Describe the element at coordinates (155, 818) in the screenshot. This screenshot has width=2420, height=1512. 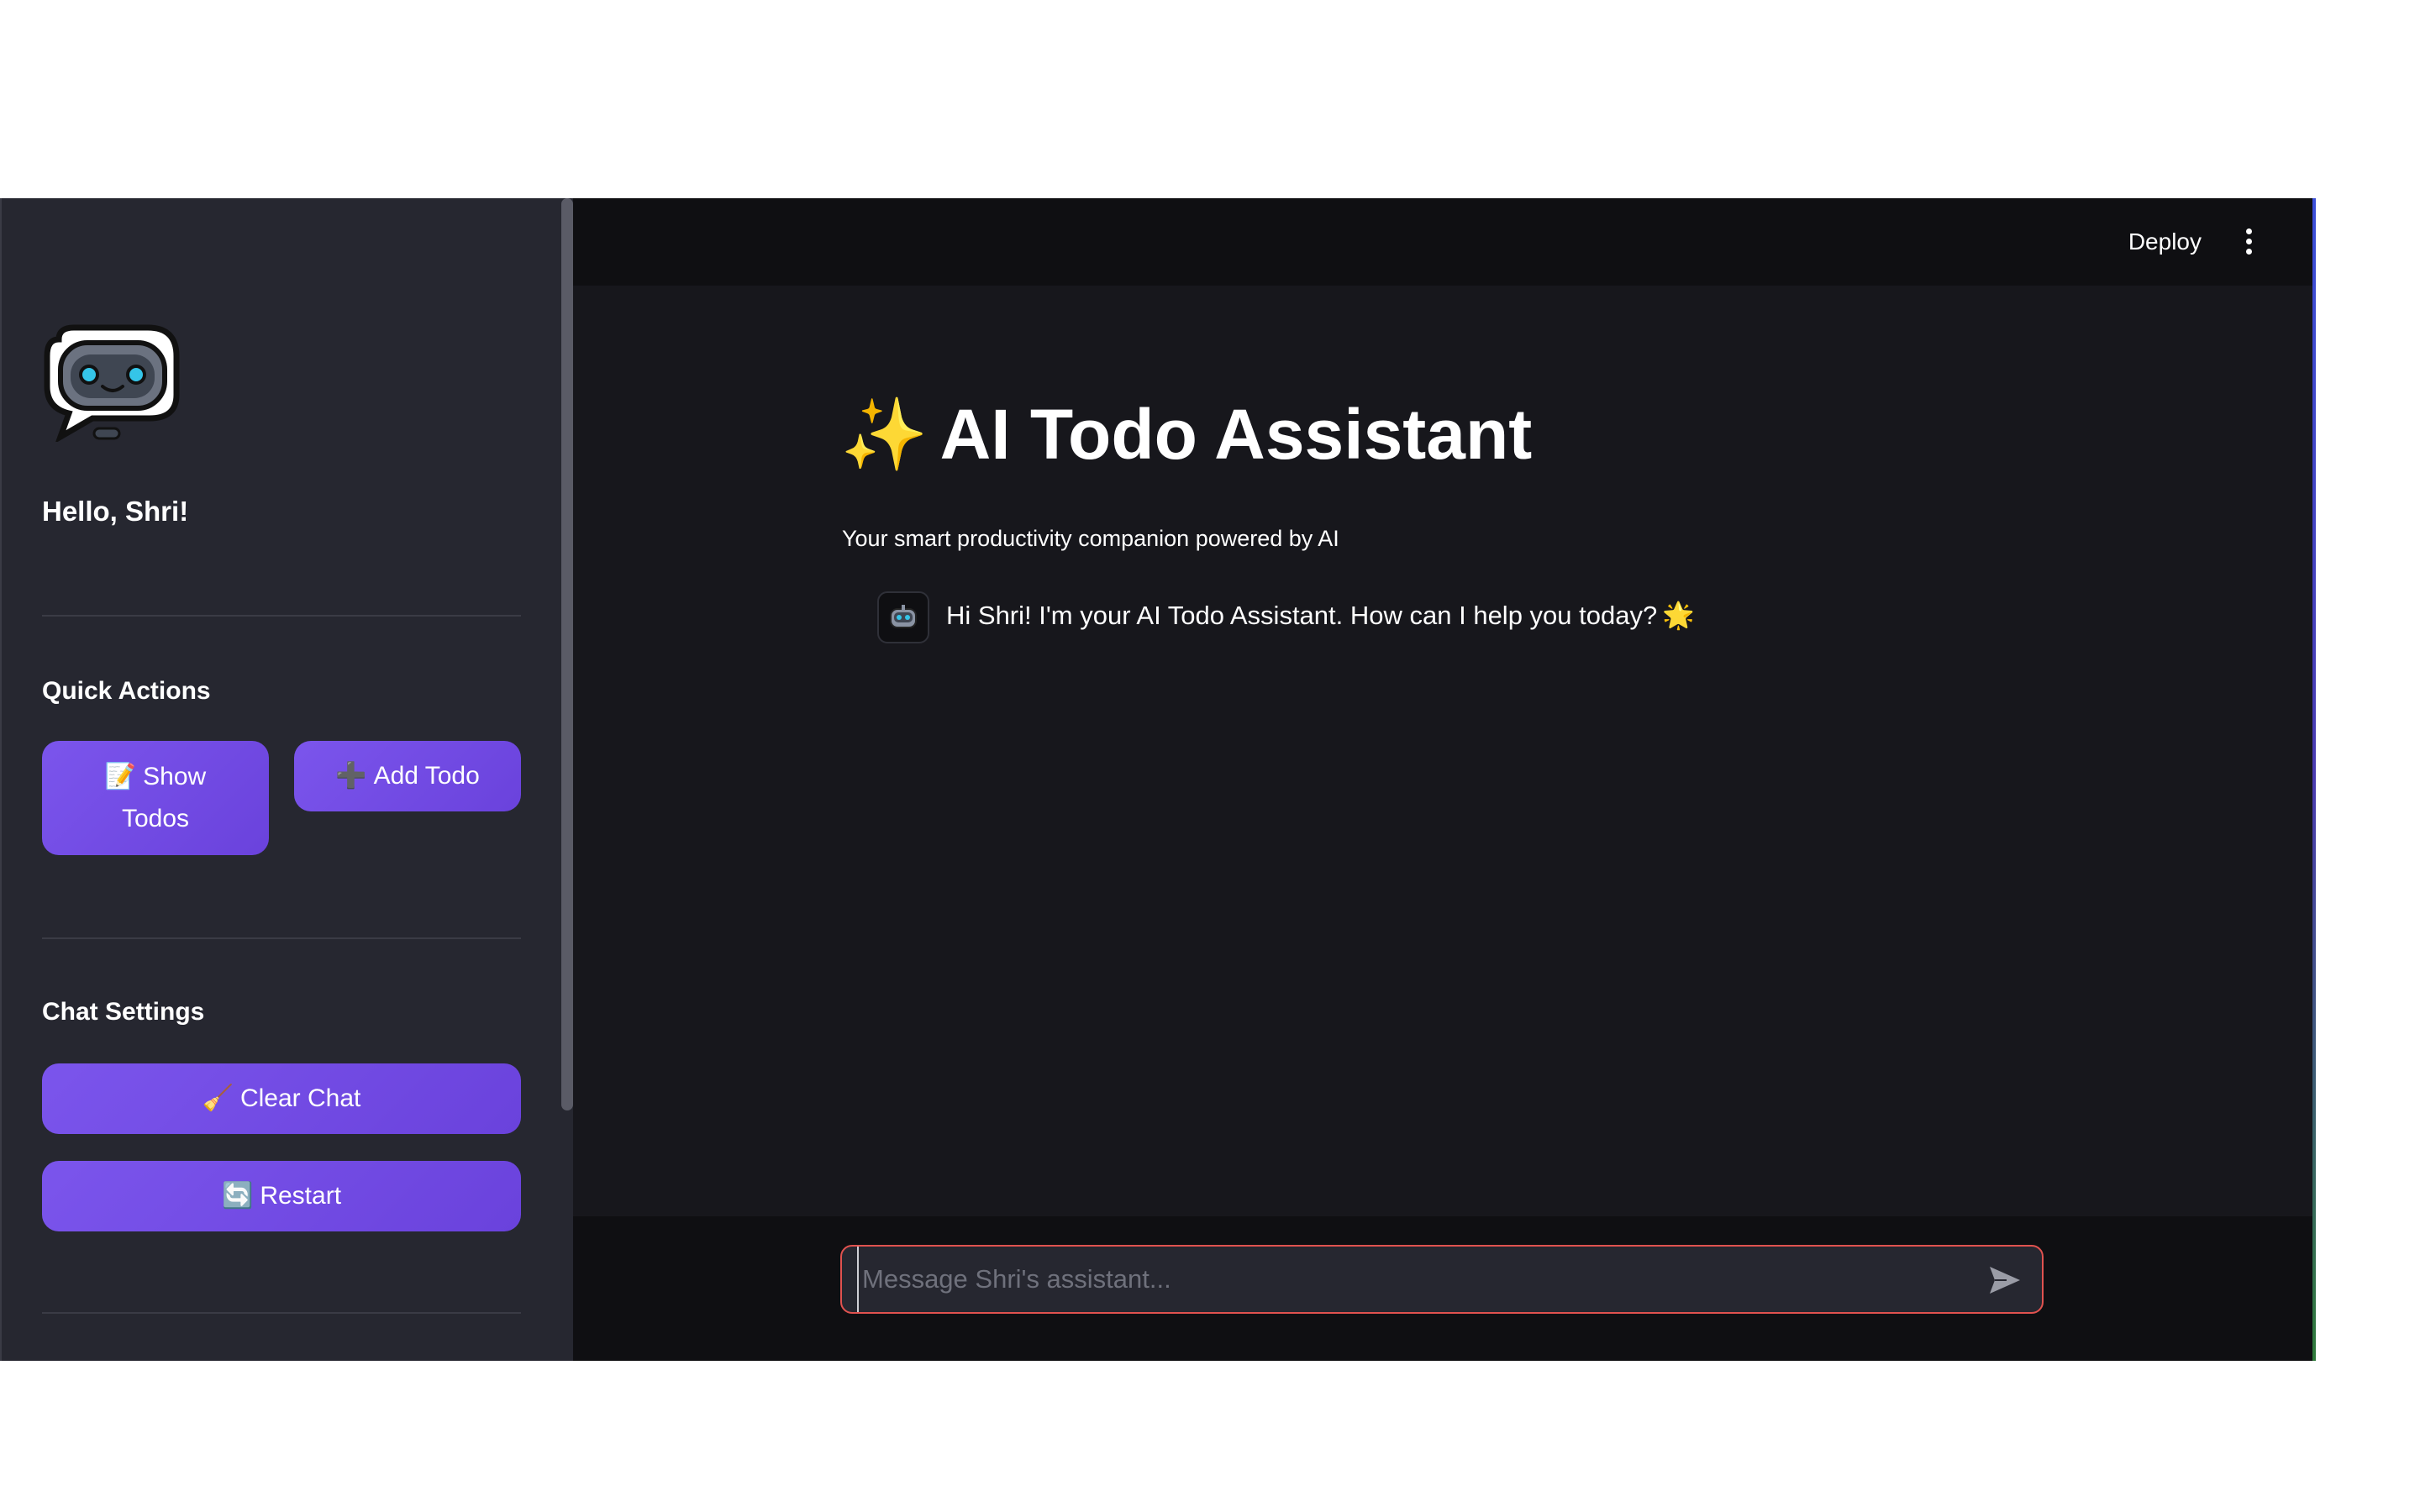
I see `show-todos-label-2: Todos` at that location.